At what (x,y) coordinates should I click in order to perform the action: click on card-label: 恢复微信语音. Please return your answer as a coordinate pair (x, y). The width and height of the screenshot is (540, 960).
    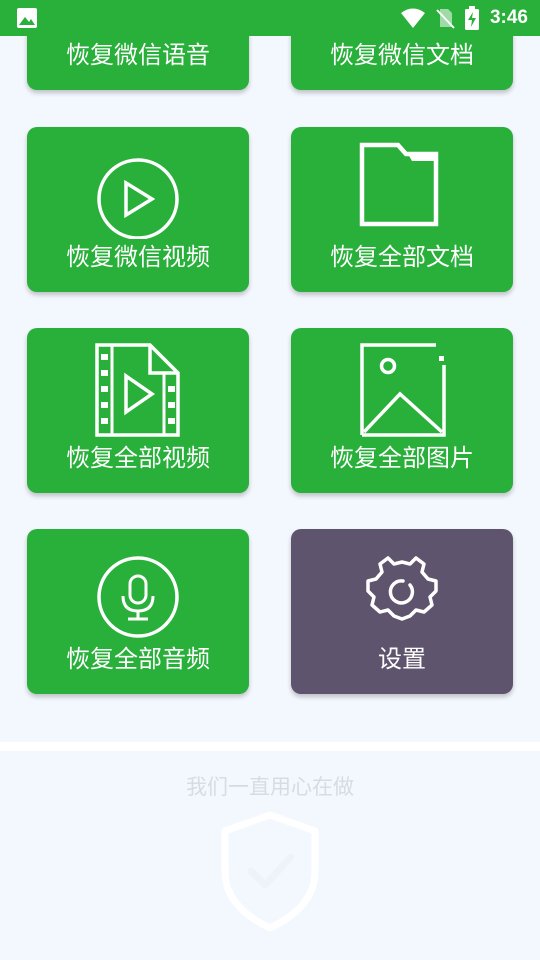
    Looking at the image, I should click on (138, 55).